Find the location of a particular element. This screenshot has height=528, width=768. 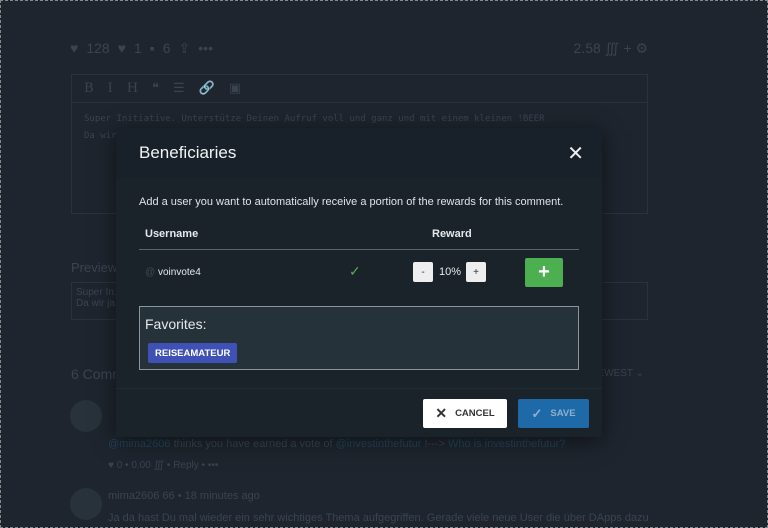

more-icon: ••• is located at coordinates (205, 48).